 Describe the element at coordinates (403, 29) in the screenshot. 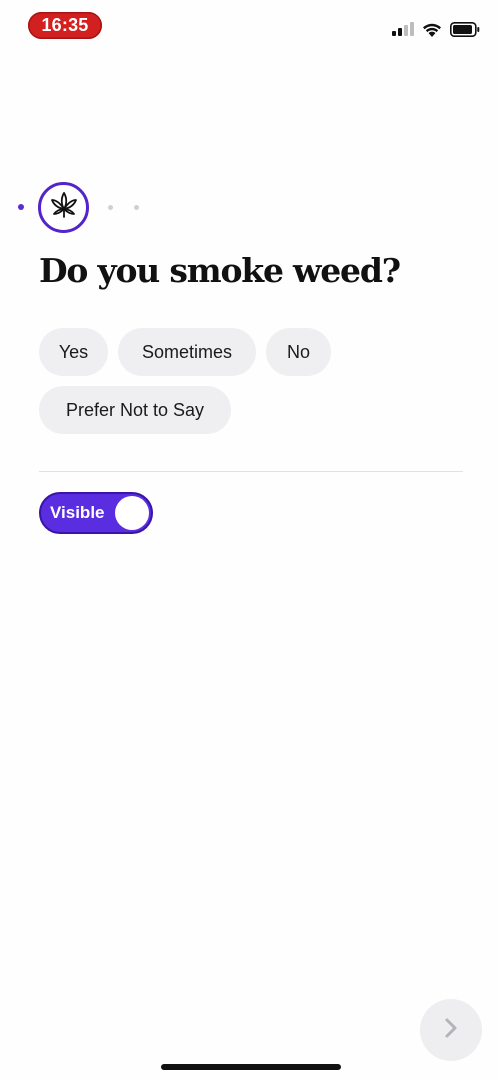

I see `cellular-signal-icon` at that location.